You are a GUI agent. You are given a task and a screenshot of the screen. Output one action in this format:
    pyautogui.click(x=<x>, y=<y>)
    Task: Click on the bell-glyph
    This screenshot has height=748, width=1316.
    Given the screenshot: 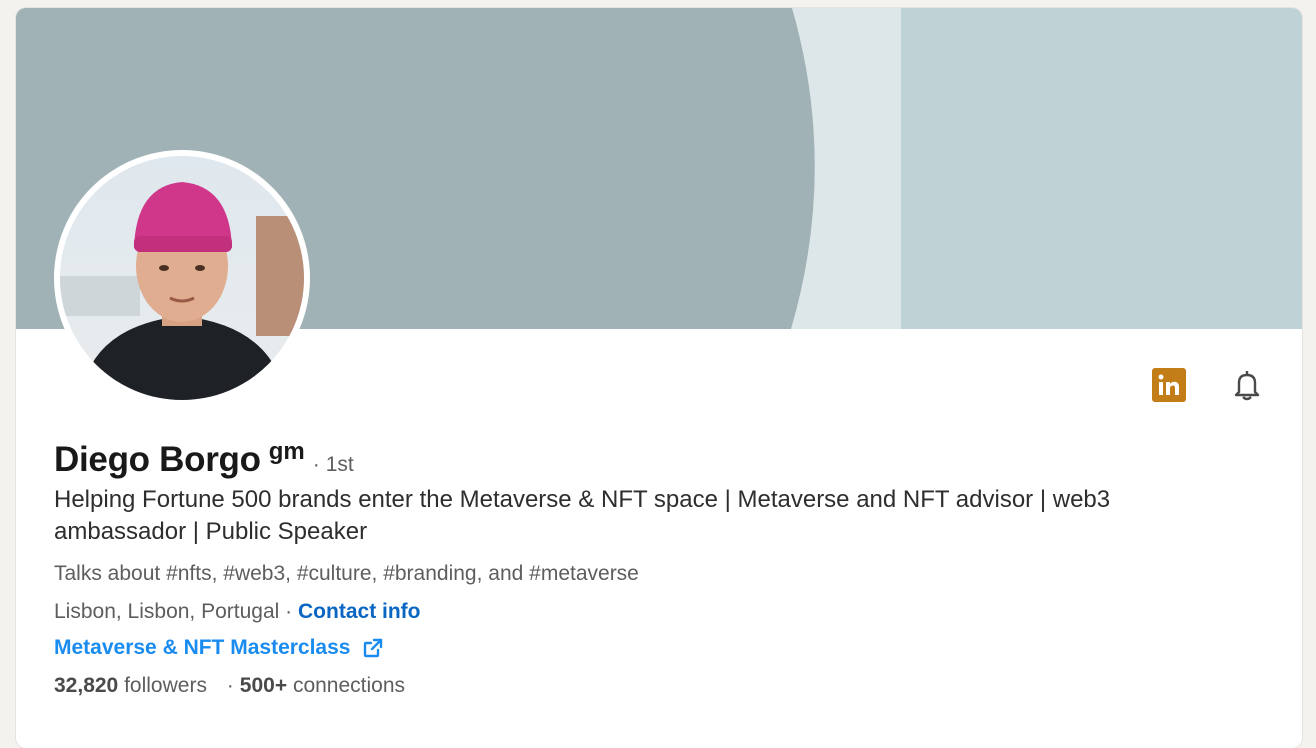 What is the action you would take?
    pyautogui.click(x=1247, y=386)
    